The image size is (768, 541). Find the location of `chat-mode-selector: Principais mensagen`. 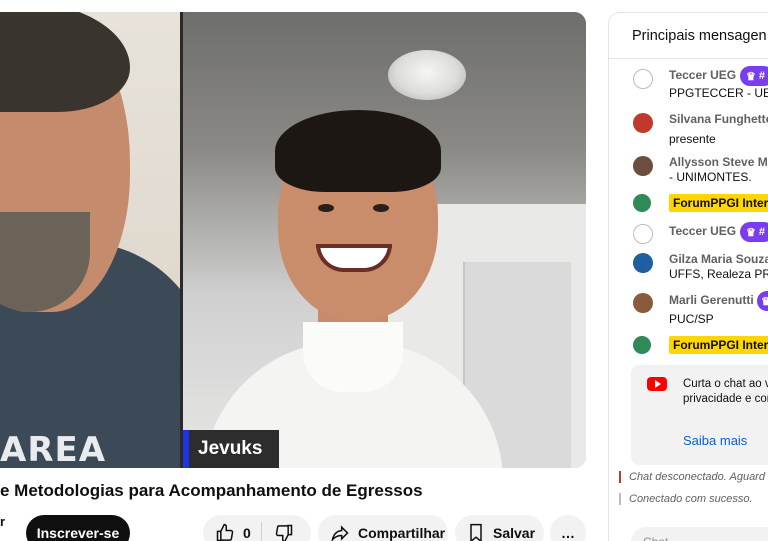

chat-mode-selector: Principais mensagen is located at coordinates (688, 36).